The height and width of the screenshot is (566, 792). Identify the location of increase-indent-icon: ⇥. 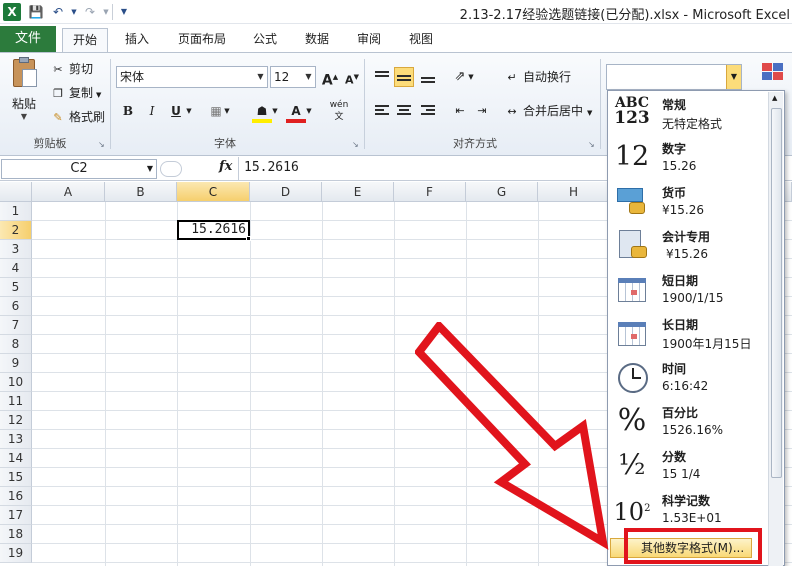
(482, 111).